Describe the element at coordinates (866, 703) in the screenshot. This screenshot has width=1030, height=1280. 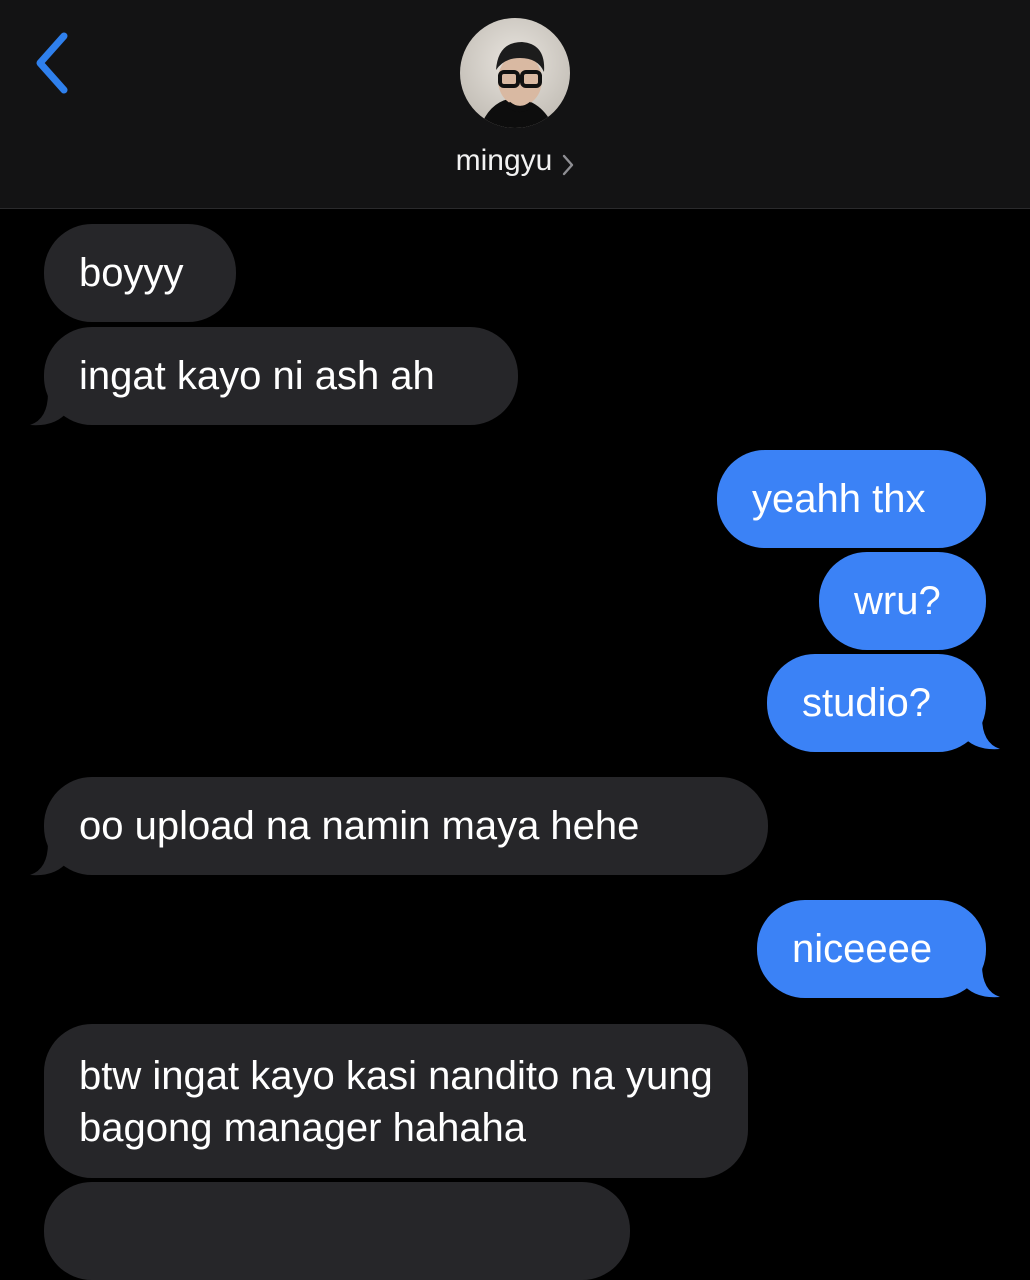
I see `message-text: studio?` at that location.